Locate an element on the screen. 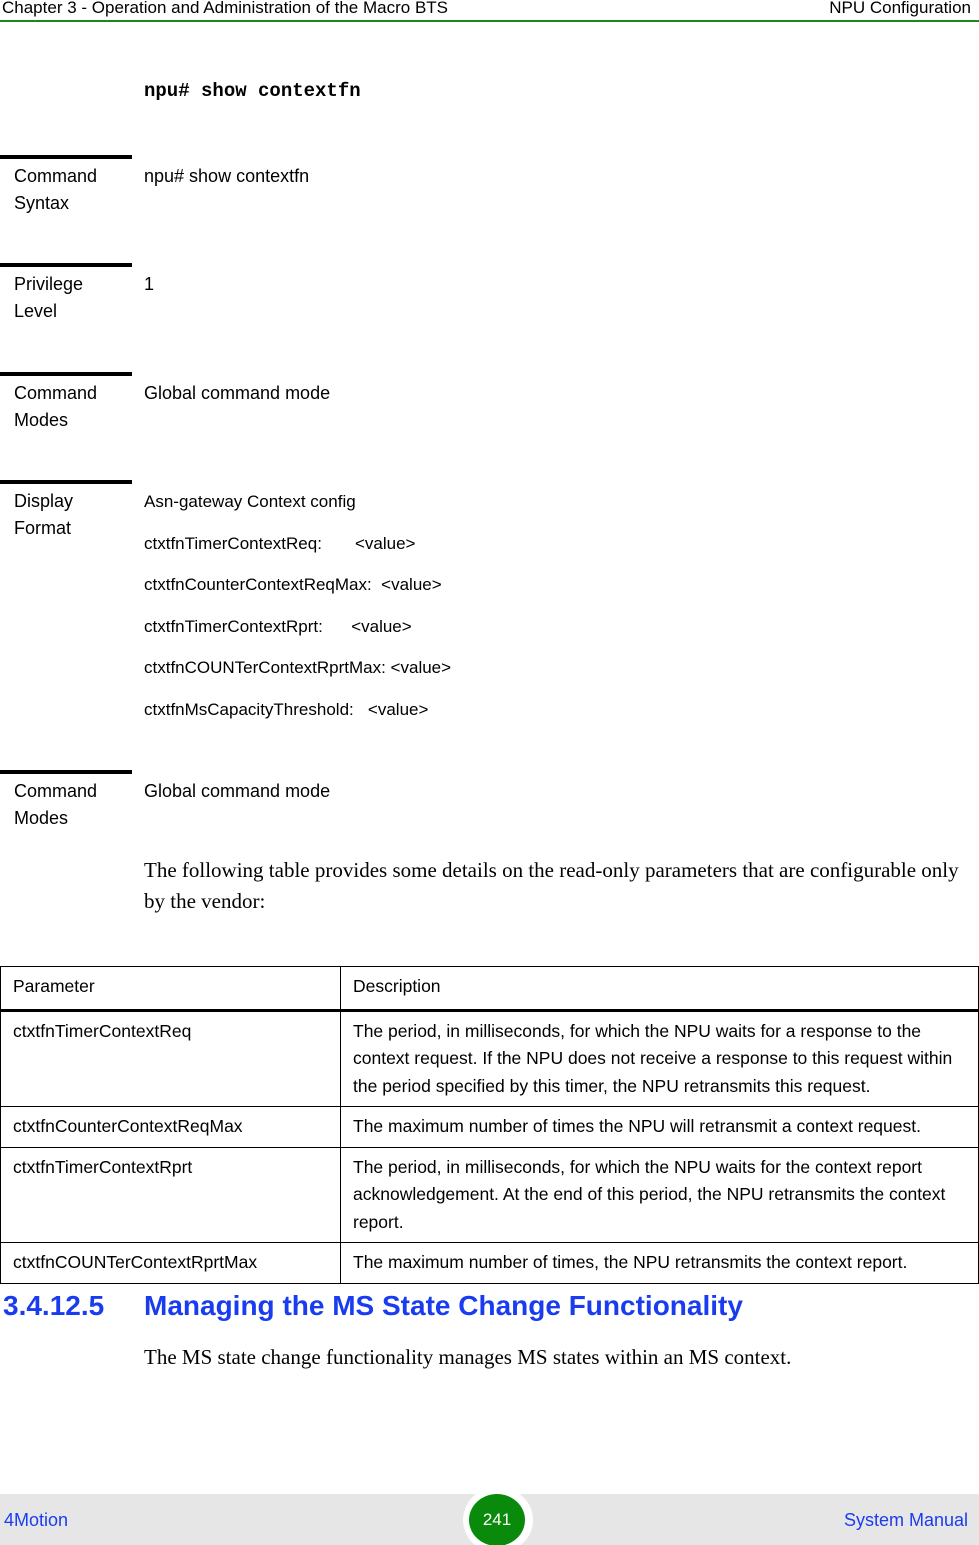 Image resolution: width=979 pixels, height=1545 pixels. page-number-badge: 241 is located at coordinates (497, 1519).